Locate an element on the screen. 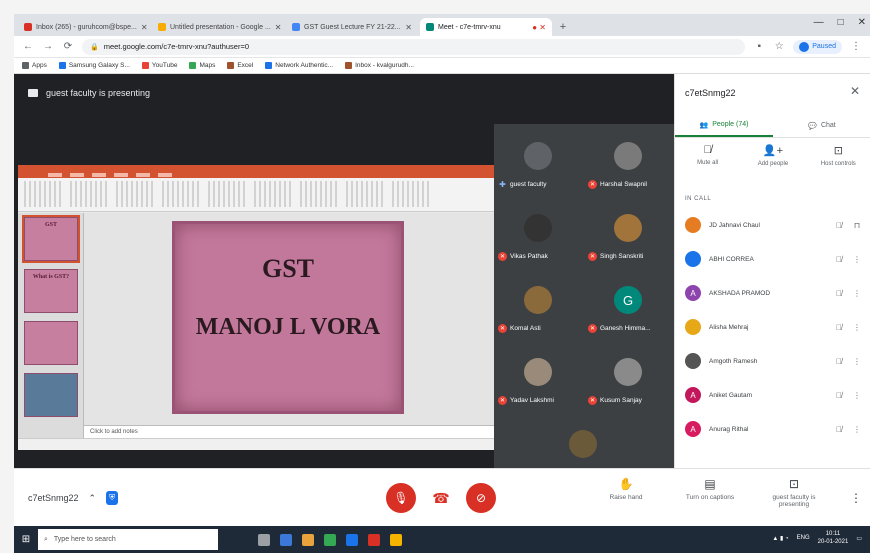  microphone-button: 🎙 is located at coordinates (401, 498).